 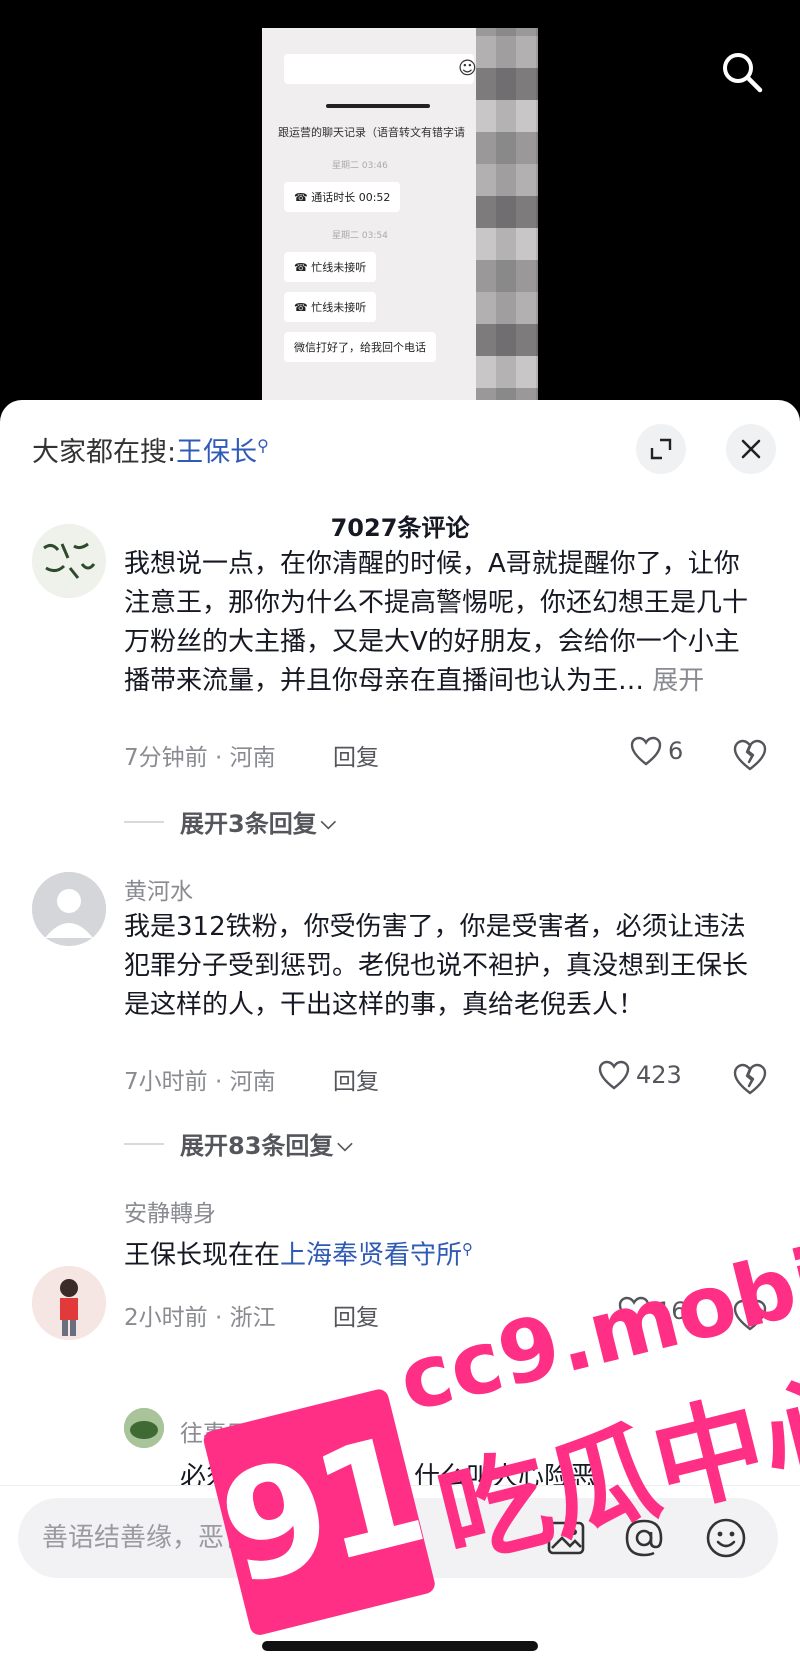 I want to click on default-avatar-icon, so click(x=69, y=909).